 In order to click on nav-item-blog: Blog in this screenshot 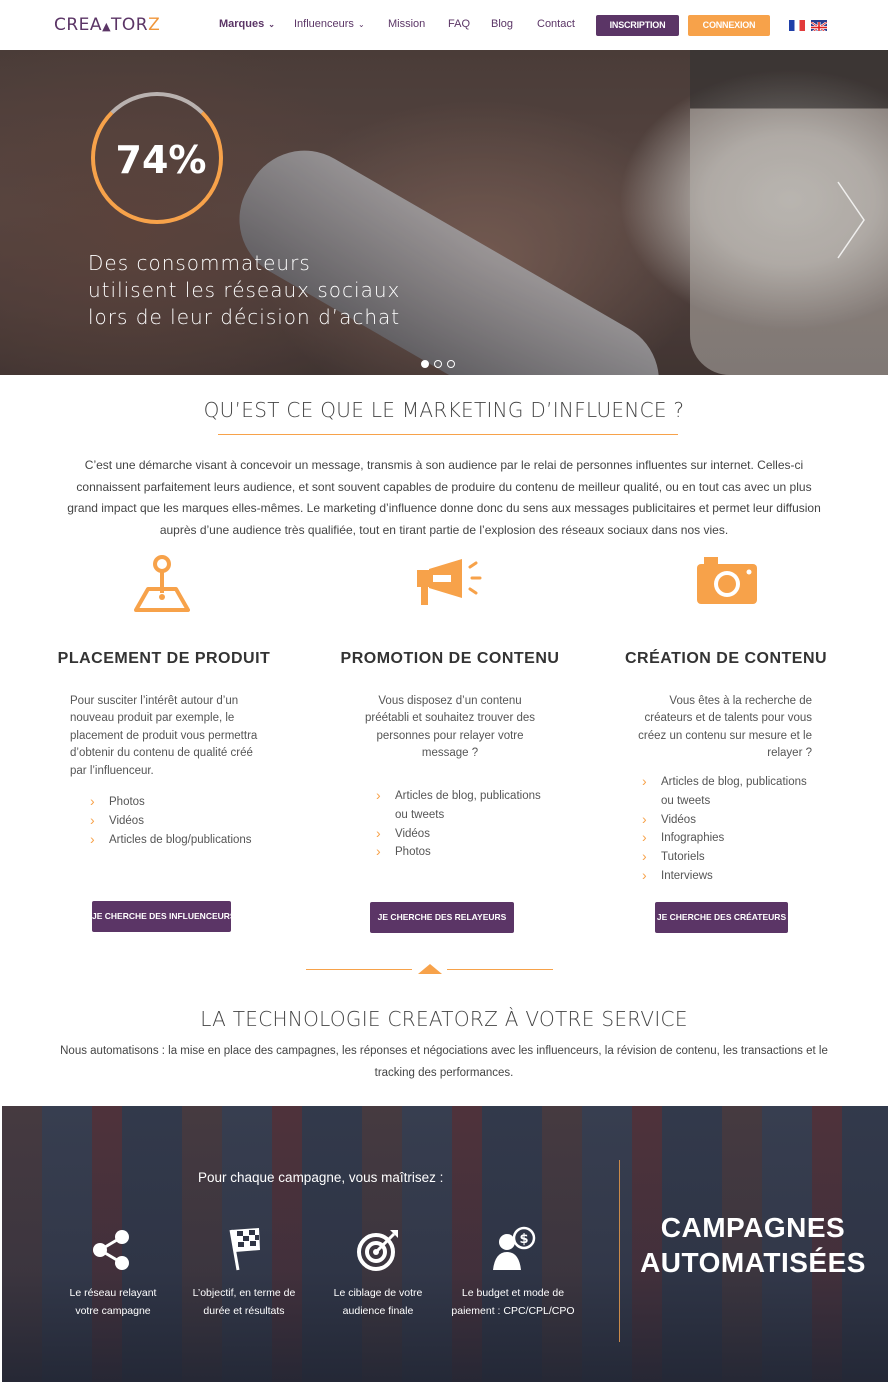, I will do `click(502, 24)`.